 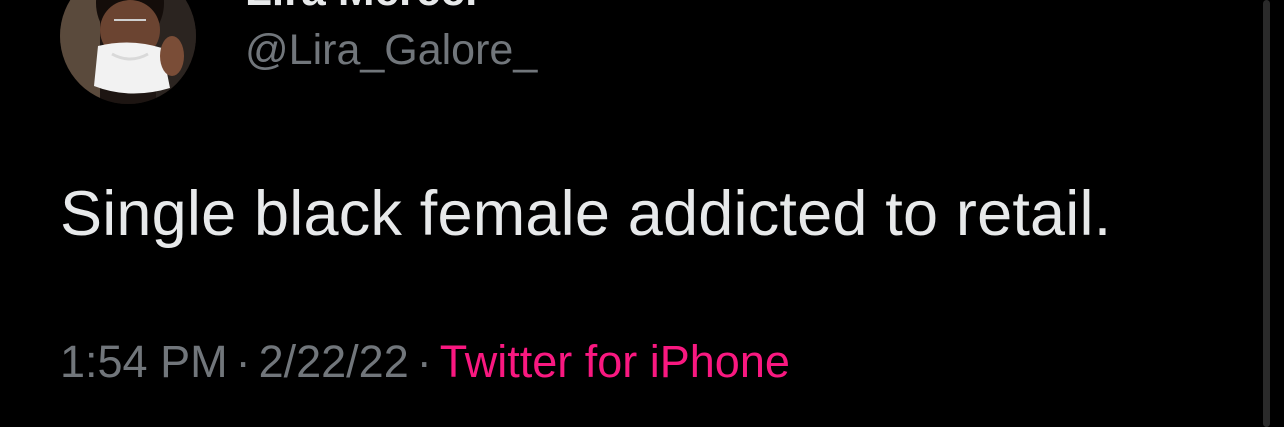 I want to click on tweet-metadata: 1:54 PM · 2/22/22 · Twitter for iPhone, so click(x=425, y=362).